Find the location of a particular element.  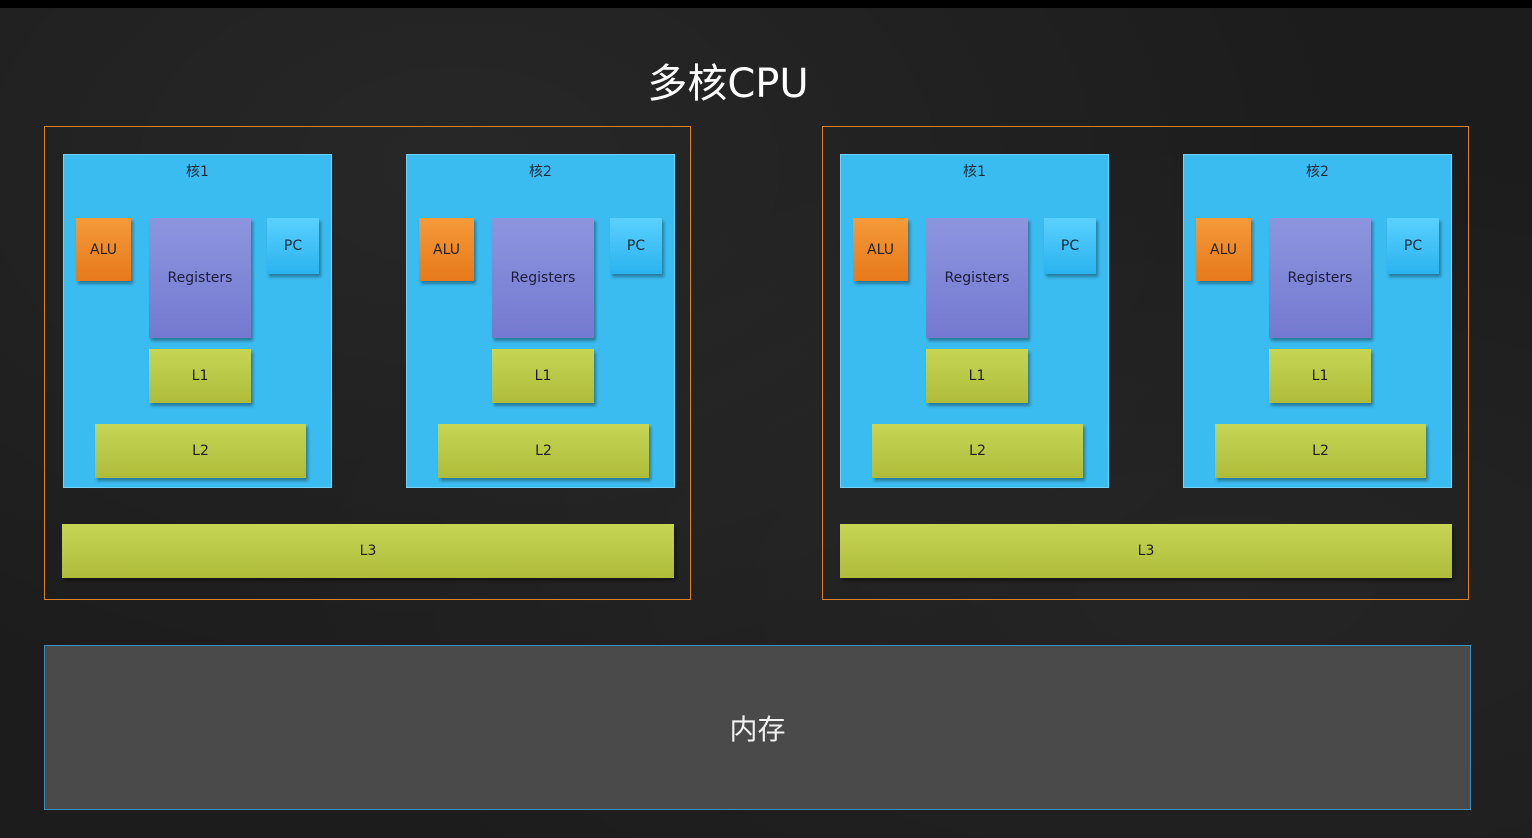

diagram-title: 多核CPU is located at coordinates (728, 84).